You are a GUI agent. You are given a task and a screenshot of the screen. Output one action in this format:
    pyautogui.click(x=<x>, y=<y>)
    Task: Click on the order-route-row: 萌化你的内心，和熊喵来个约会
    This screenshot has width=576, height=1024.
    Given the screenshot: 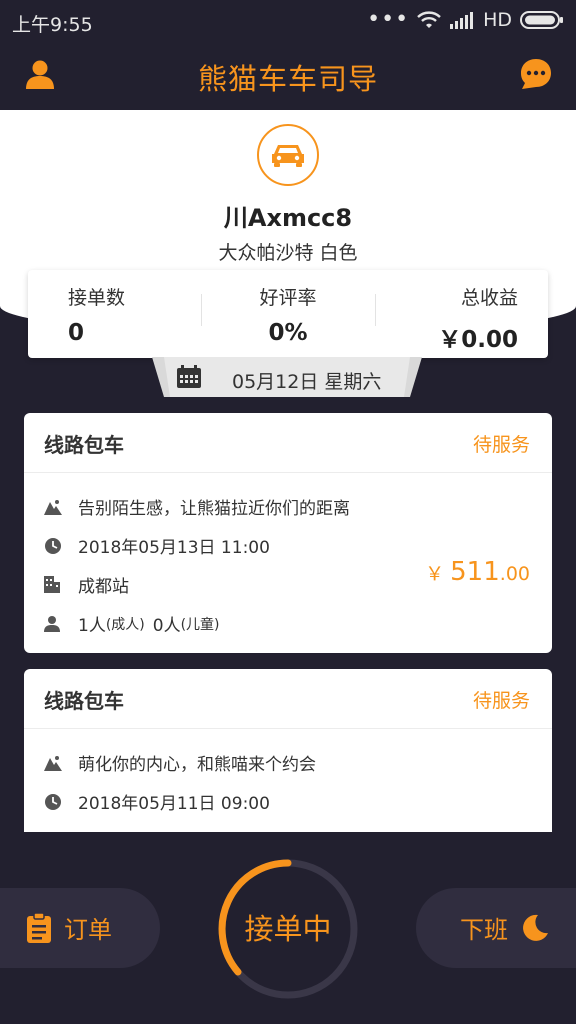 What is the action you would take?
    pyautogui.click(x=288, y=762)
    